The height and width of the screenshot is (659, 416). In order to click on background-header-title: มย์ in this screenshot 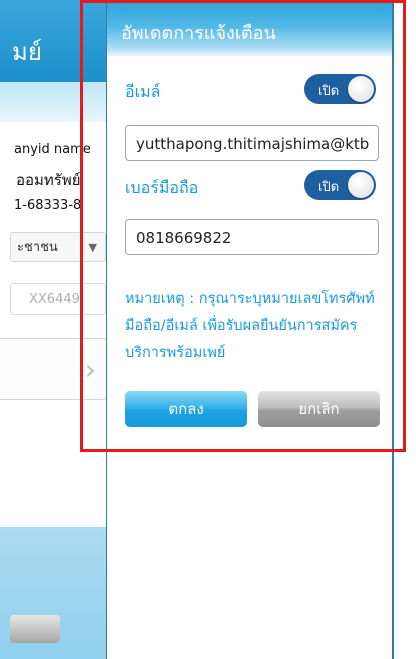, I will do `click(27, 52)`.